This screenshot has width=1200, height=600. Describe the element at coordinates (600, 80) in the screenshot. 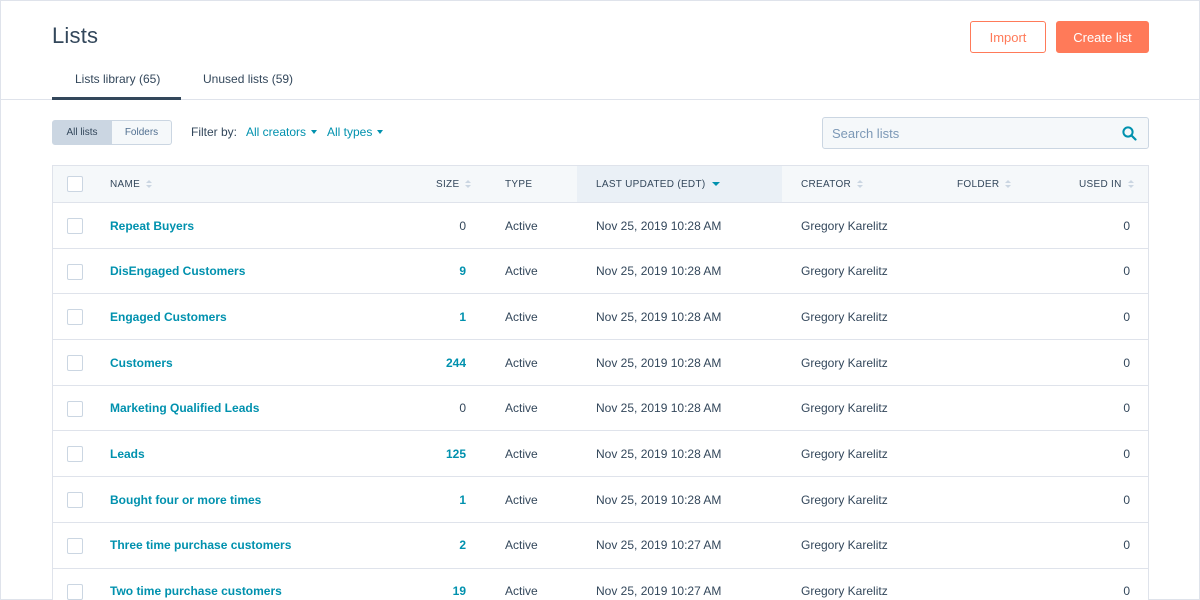

I see `tab-bar: Lists library (65) Unused lists (59)` at that location.